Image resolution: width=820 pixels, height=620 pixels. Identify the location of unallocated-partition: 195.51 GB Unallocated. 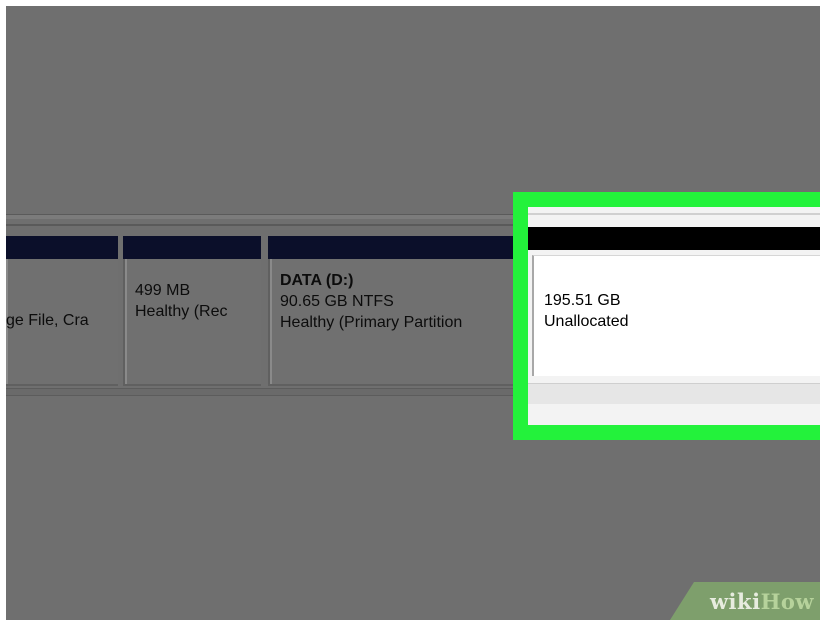
(676, 315).